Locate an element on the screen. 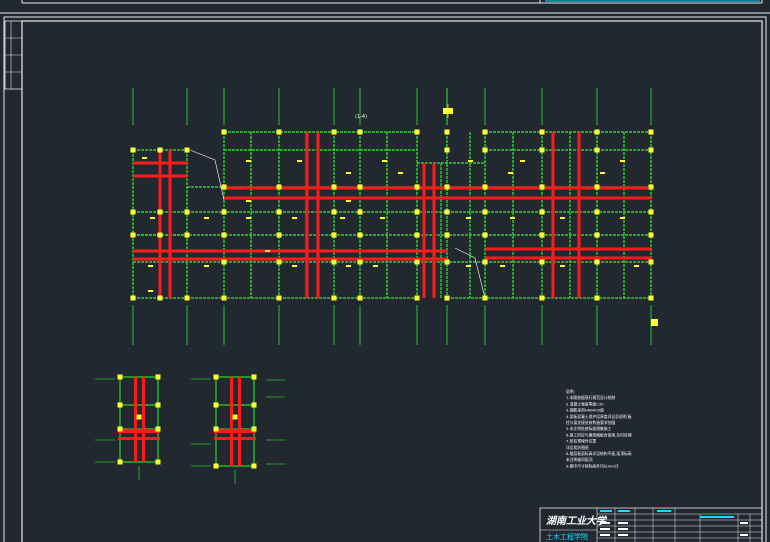  note-line: 4.梁板混凝土保护层厚度详见总说明,板 is located at coordinates (599, 416).